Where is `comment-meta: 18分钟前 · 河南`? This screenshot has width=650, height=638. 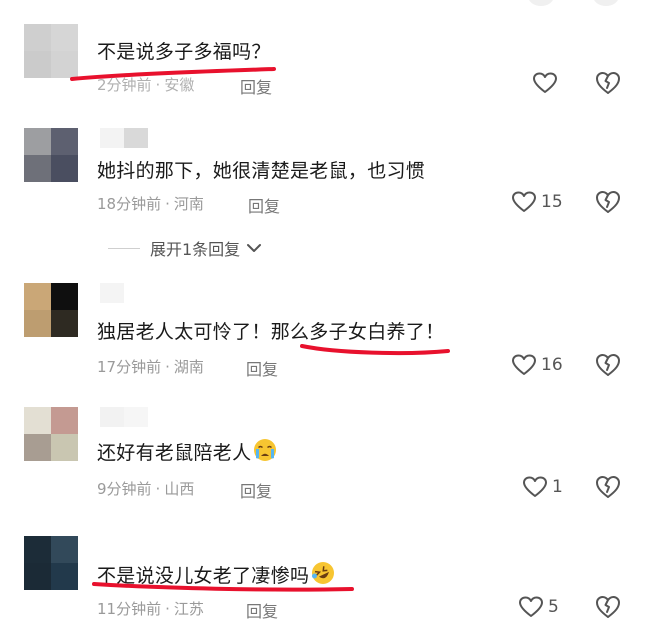
comment-meta: 18分钟前 · 河南 is located at coordinates (150, 203).